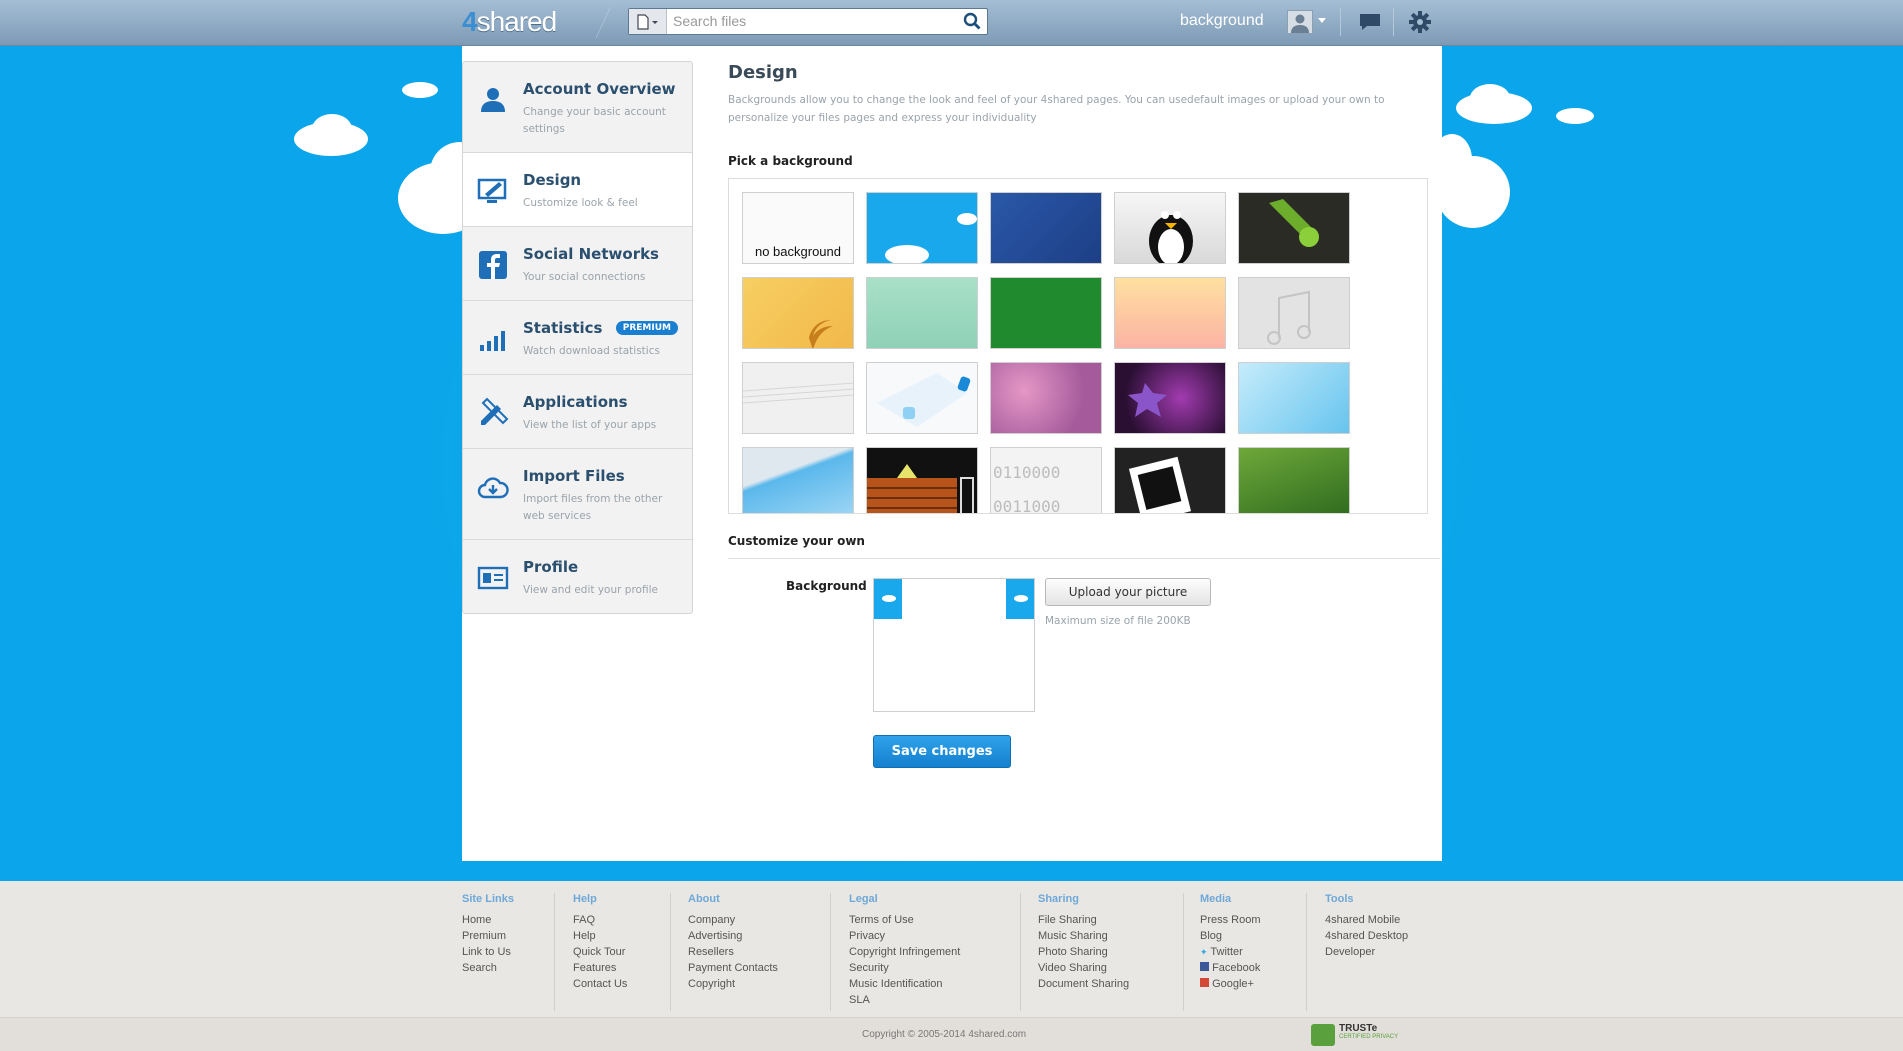 Image resolution: width=1903 pixels, height=1051 pixels. I want to click on bg-thumb-palm, so click(798, 313).